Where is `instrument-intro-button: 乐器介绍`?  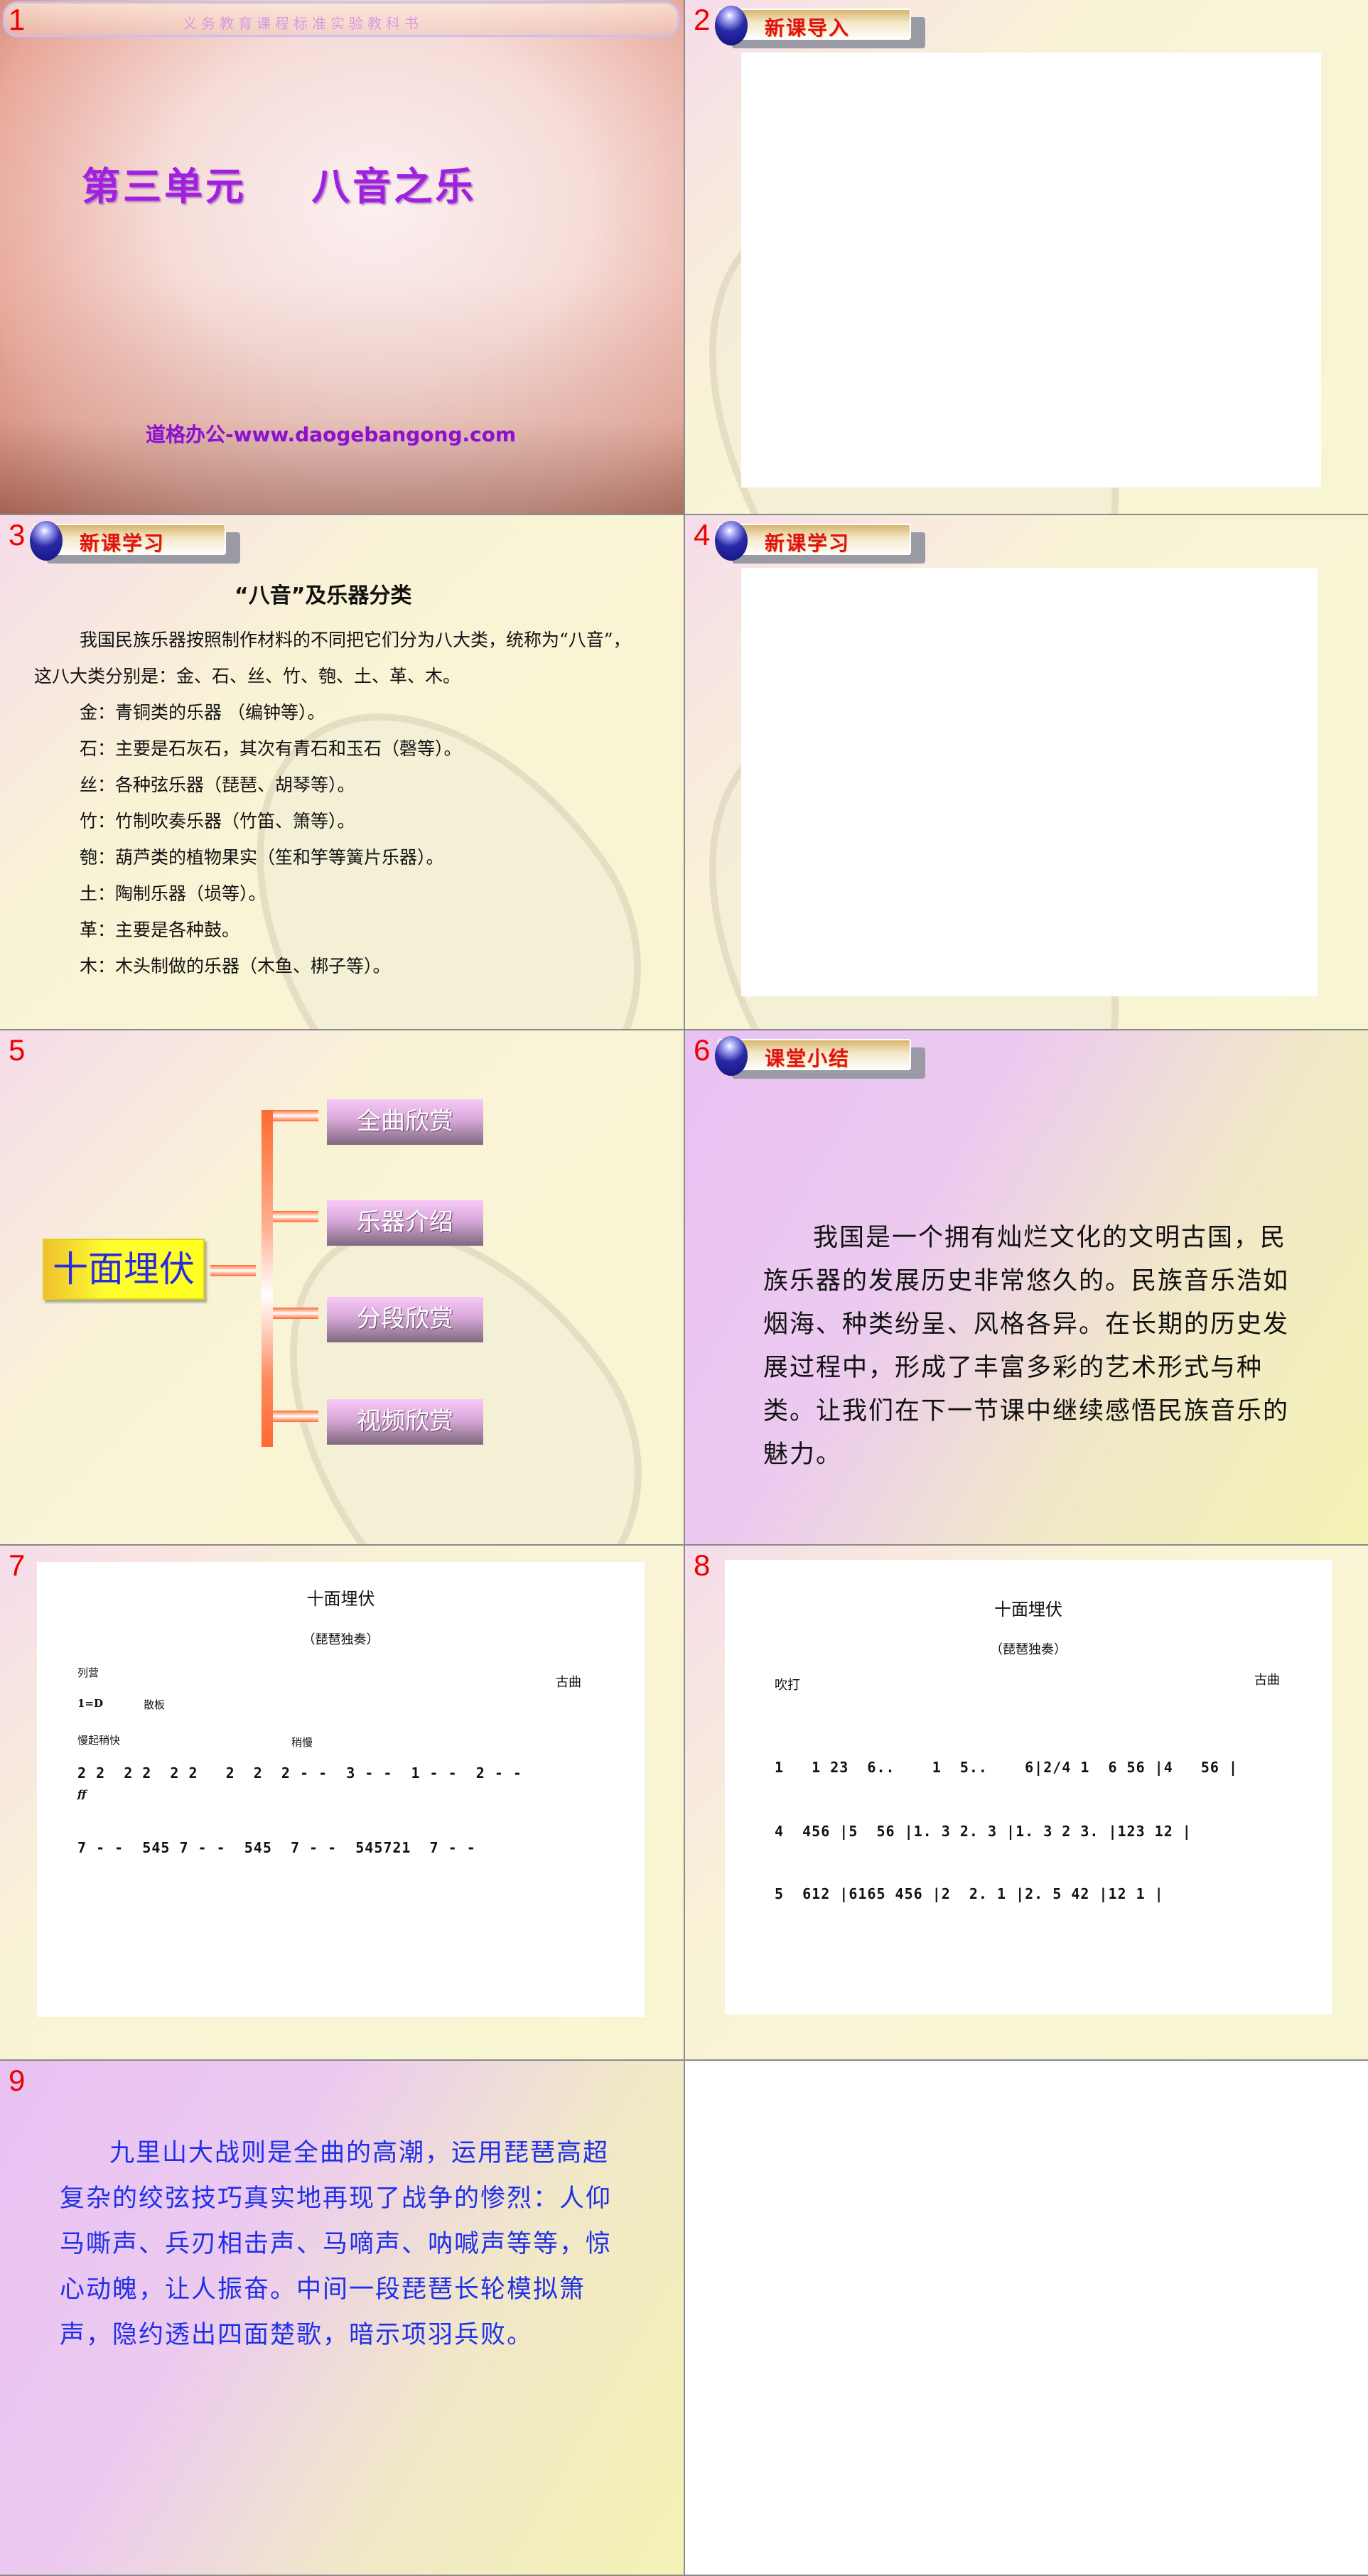
instrument-intro-button: 乐器介绍 is located at coordinates (405, 1223).